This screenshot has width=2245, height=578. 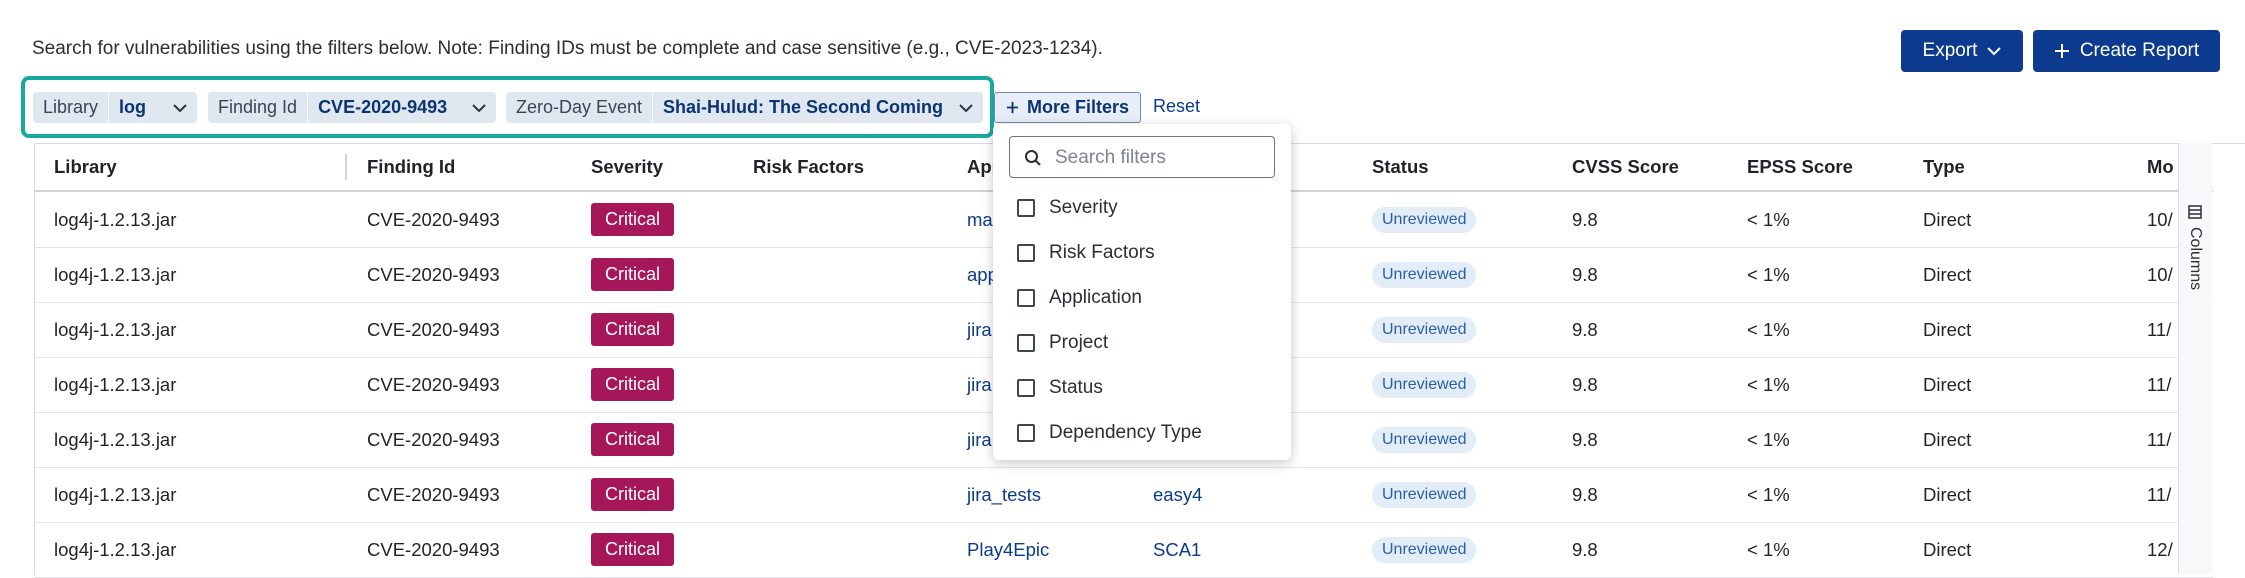 I want to click on table-cell: 10/, so click(x=2160, y=219).